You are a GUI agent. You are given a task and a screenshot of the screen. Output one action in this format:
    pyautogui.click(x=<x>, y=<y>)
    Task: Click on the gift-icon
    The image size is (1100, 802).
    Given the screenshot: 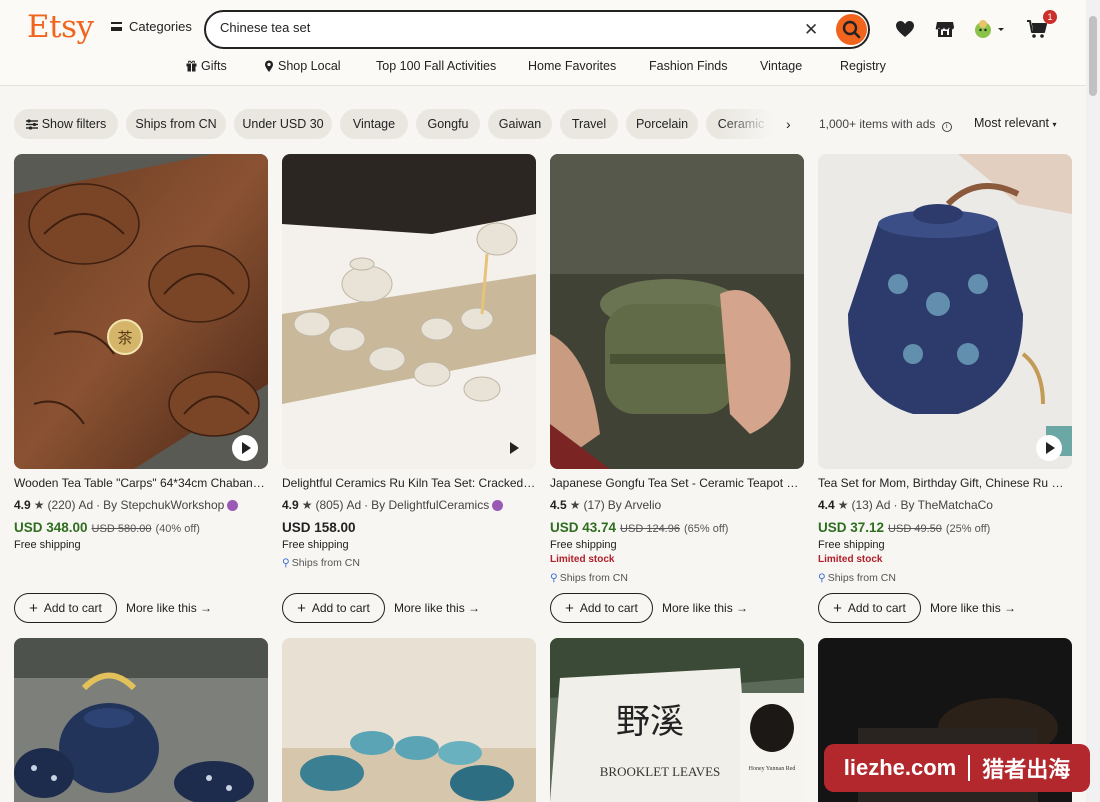 What is the action you would take?
    pyautogui.click(x=191, y=66)
    